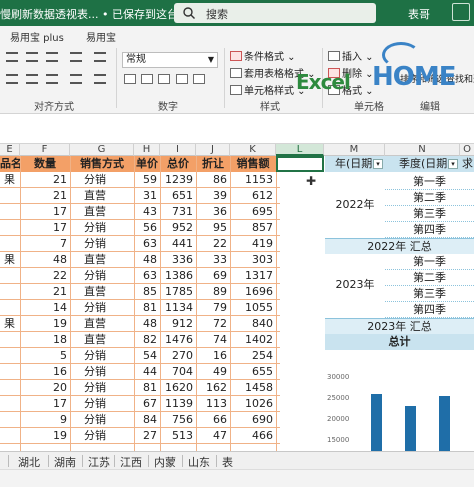 Image resolution: width=474 pixels, height=487 pixels. Describe the element at coordinates (45, 244) in the screenshot. I see `cell-qty: 7` at that location.